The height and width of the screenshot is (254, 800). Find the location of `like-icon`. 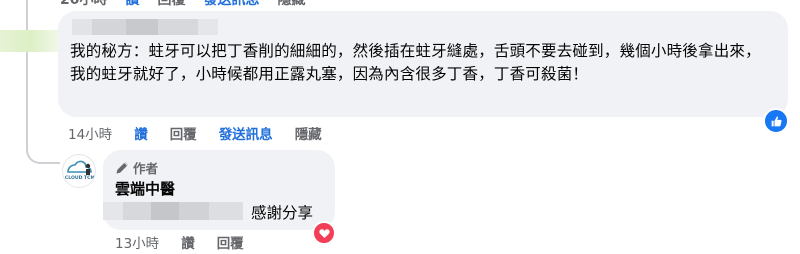

like-icon is located at coordinates (776, 120).